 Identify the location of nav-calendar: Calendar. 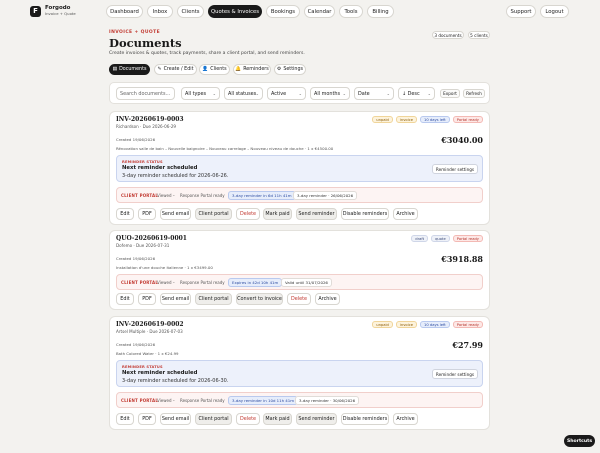
(319, 11).